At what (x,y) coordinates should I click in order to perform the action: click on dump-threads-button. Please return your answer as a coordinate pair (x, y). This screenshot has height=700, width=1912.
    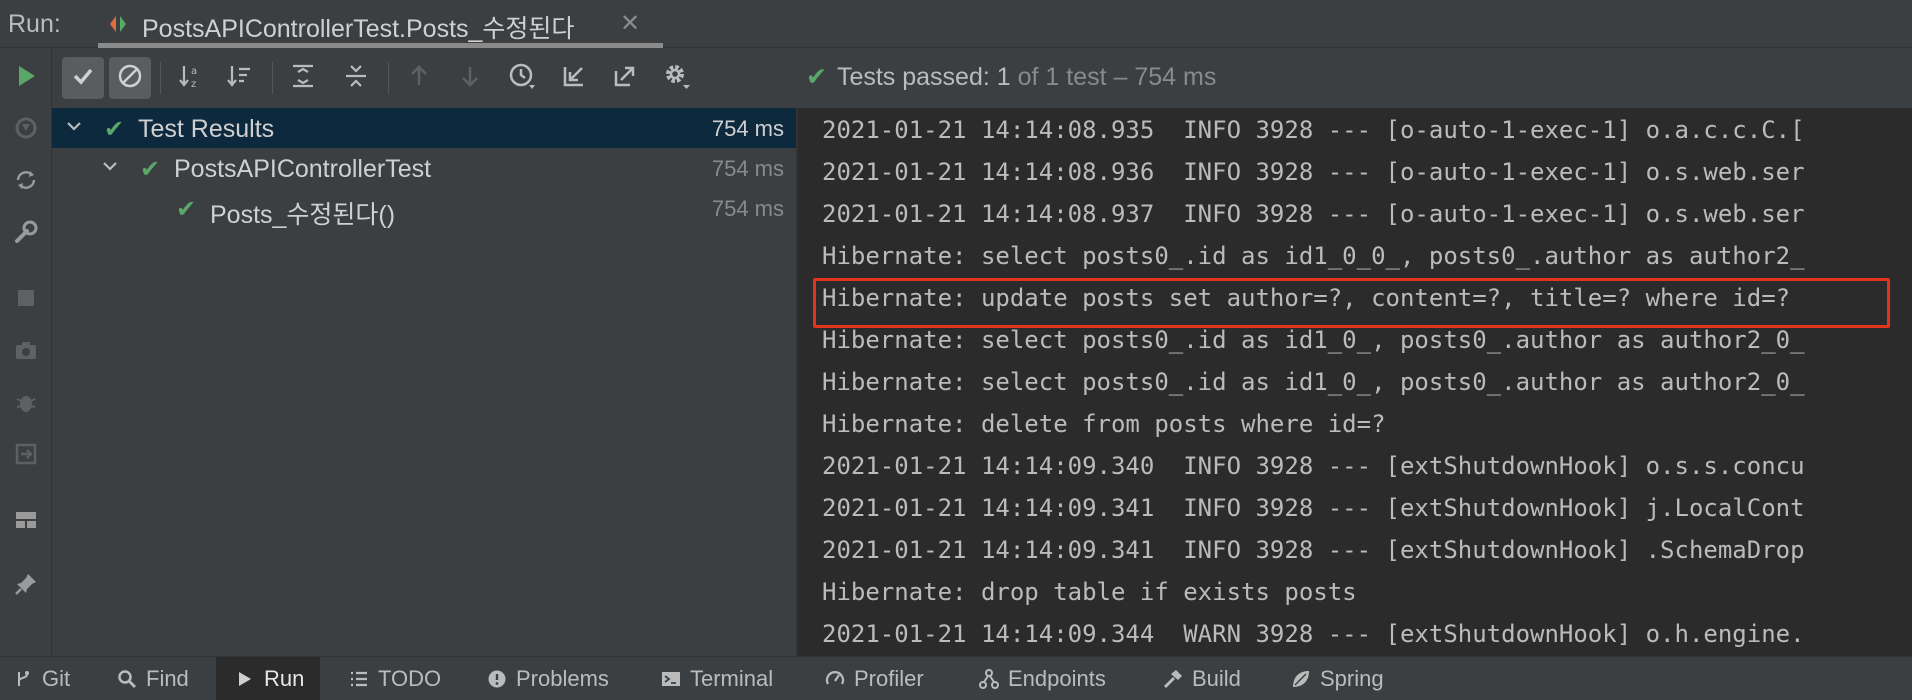
    Looking at the image, I should click on (26, 352).